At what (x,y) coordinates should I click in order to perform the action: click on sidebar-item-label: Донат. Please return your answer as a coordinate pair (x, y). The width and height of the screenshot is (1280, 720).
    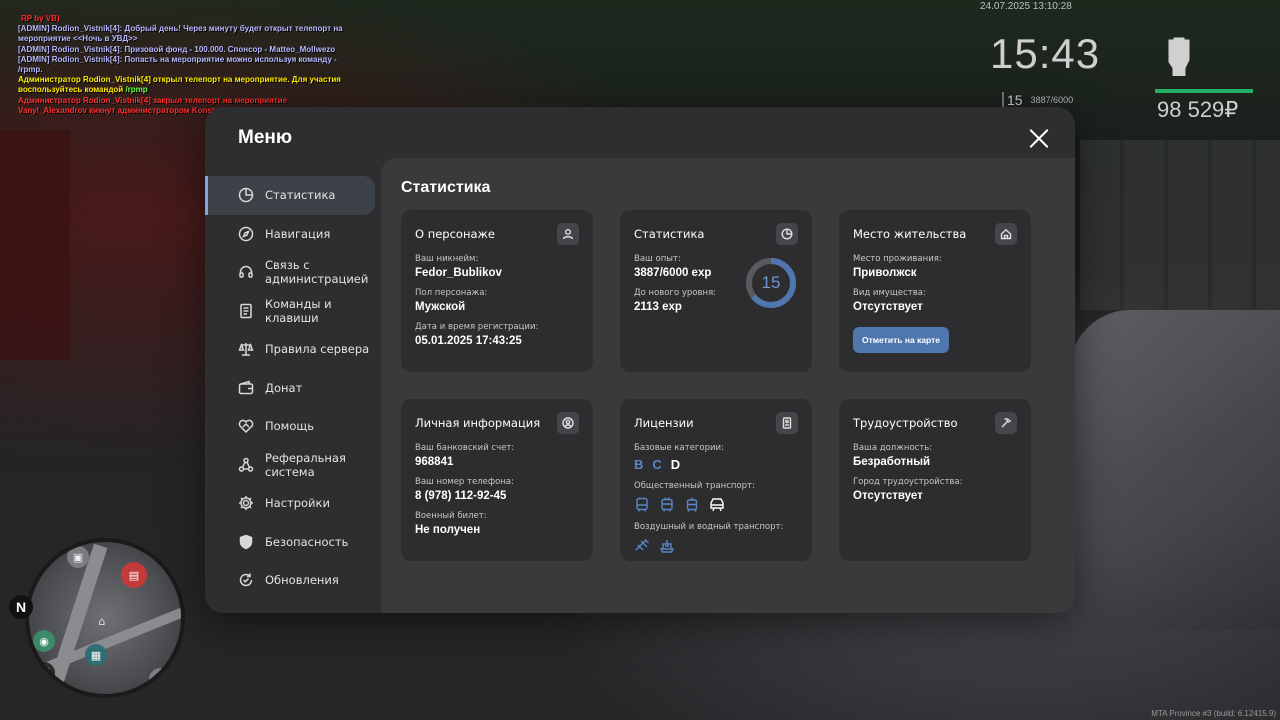
    Looking at the image, I should click on (284, 387).